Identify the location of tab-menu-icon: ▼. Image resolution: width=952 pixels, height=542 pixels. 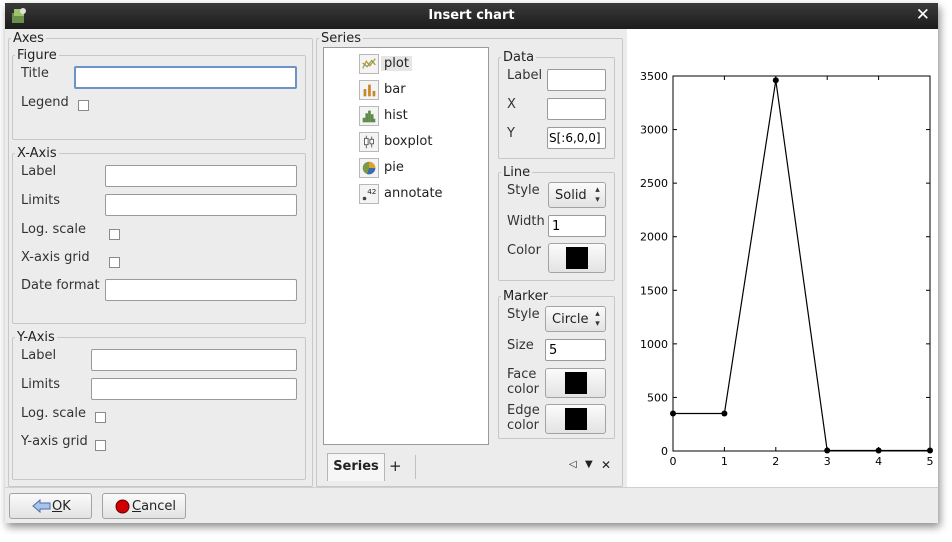
(589, 464).